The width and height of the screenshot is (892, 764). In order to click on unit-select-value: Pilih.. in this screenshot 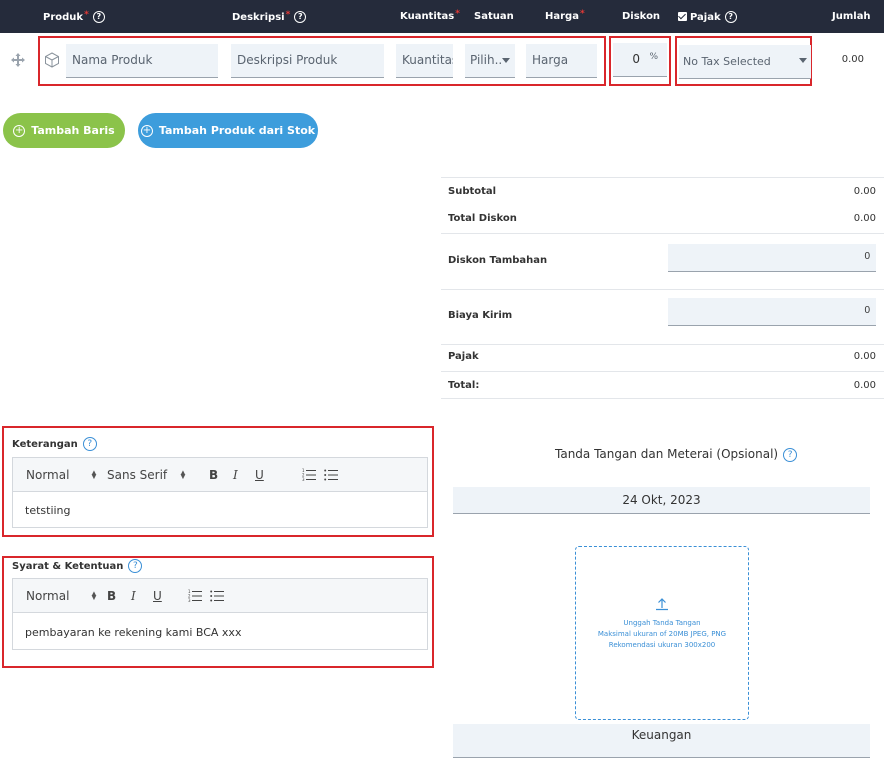, I will do `click(486, 60)`.